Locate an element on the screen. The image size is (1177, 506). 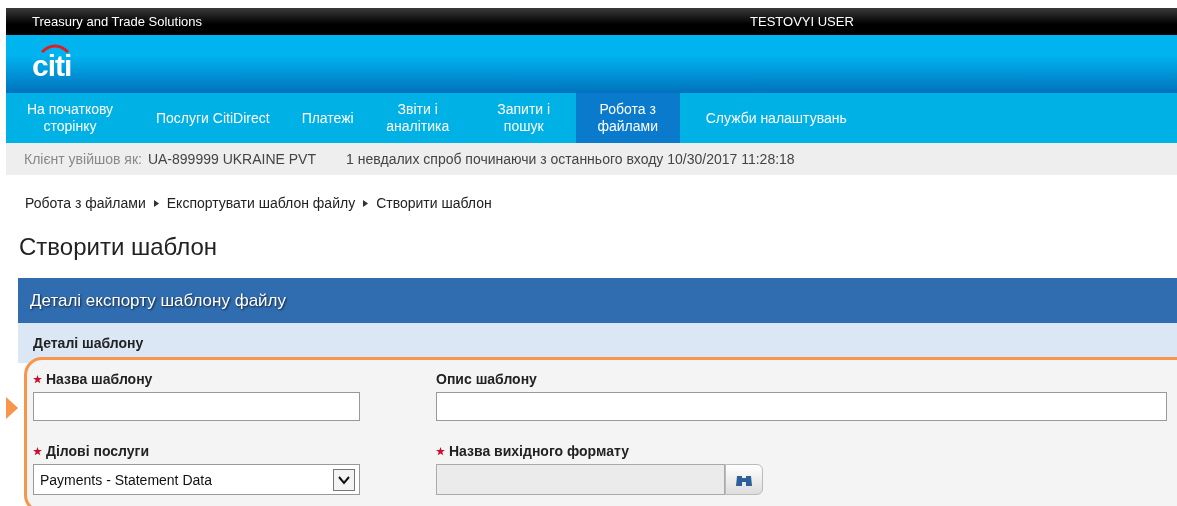
dropdown: Payments - Statement Data is located at coordinates (196, 479).